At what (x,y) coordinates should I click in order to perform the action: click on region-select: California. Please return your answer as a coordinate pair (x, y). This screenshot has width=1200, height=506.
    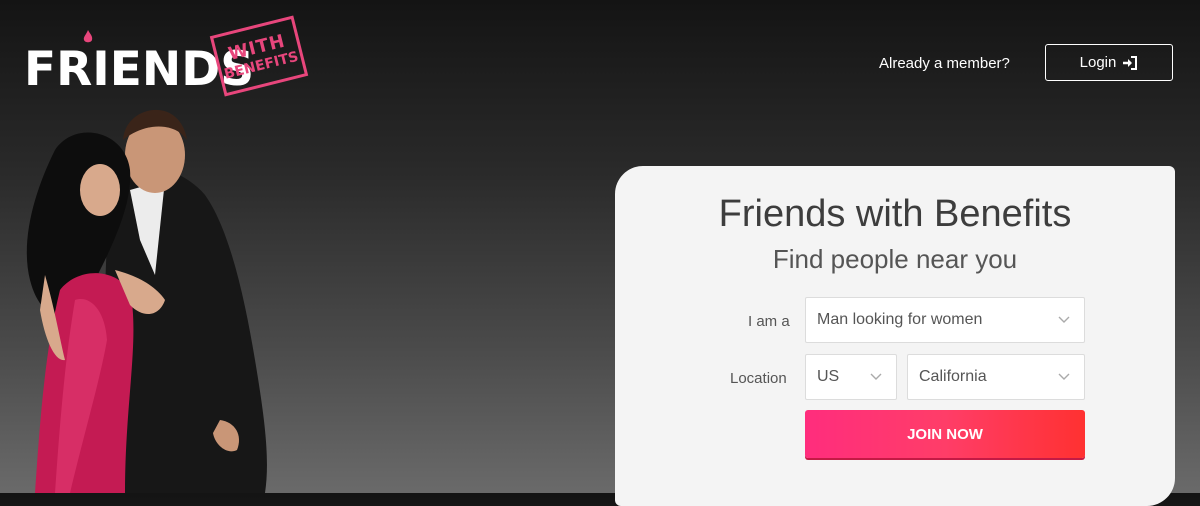
    Looking at the image, I should click on (996, 377).